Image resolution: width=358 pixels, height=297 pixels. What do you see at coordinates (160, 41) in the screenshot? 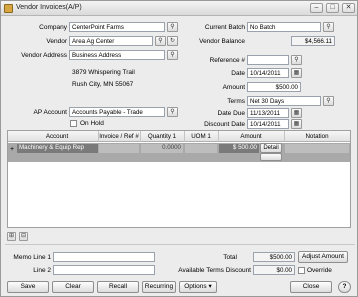
I see `vendor-lookup-icon: ⚲` at bounding box center [160, 41].